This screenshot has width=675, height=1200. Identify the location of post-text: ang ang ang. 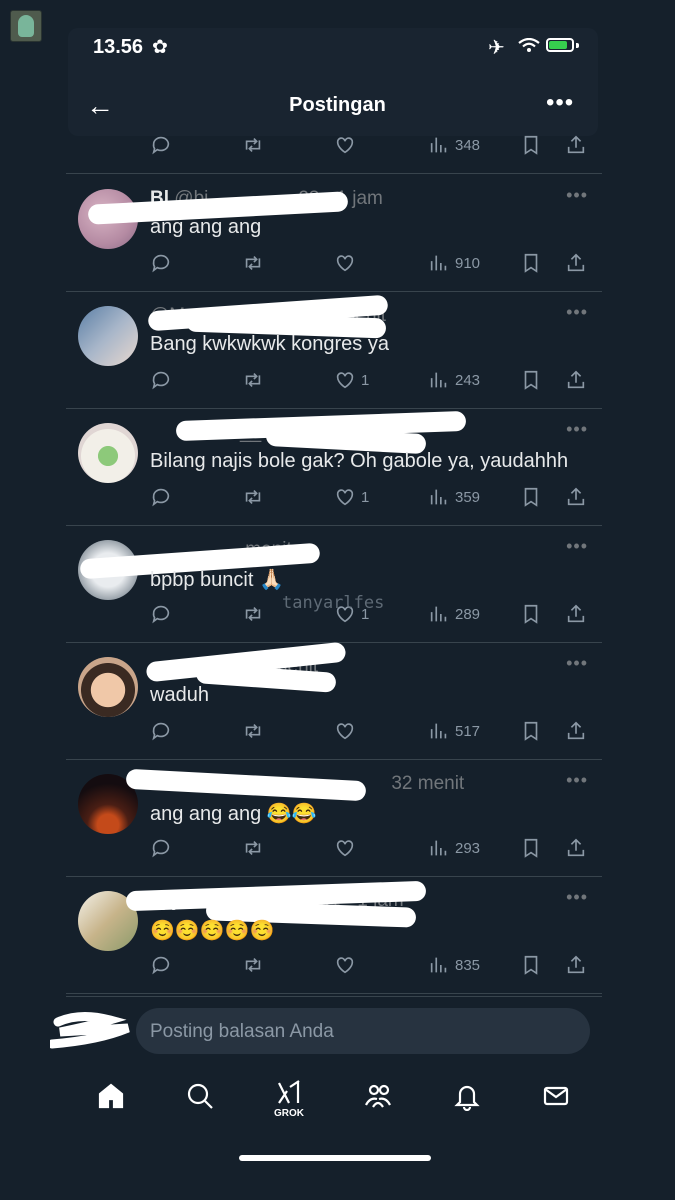
(206, 227).